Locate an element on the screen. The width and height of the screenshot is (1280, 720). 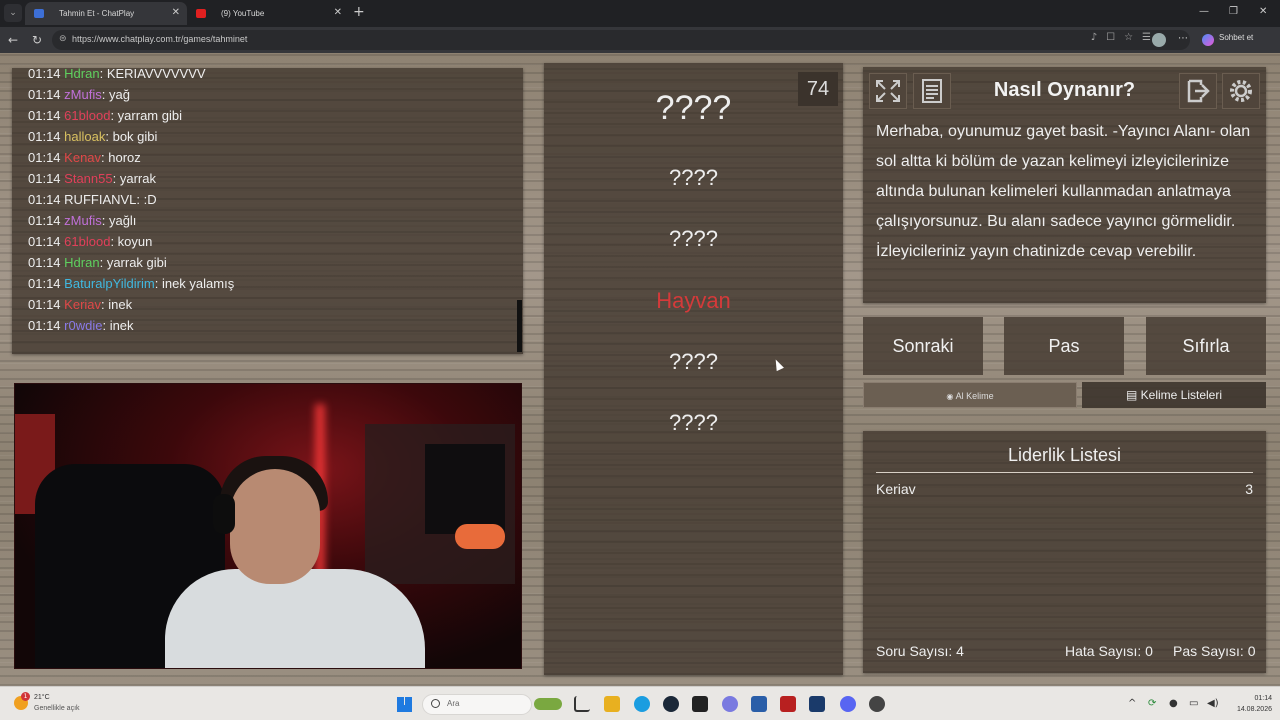
chat-message: 01:14 BaturalpYildirim: inek yalamış is located at coordinates (131, 283).